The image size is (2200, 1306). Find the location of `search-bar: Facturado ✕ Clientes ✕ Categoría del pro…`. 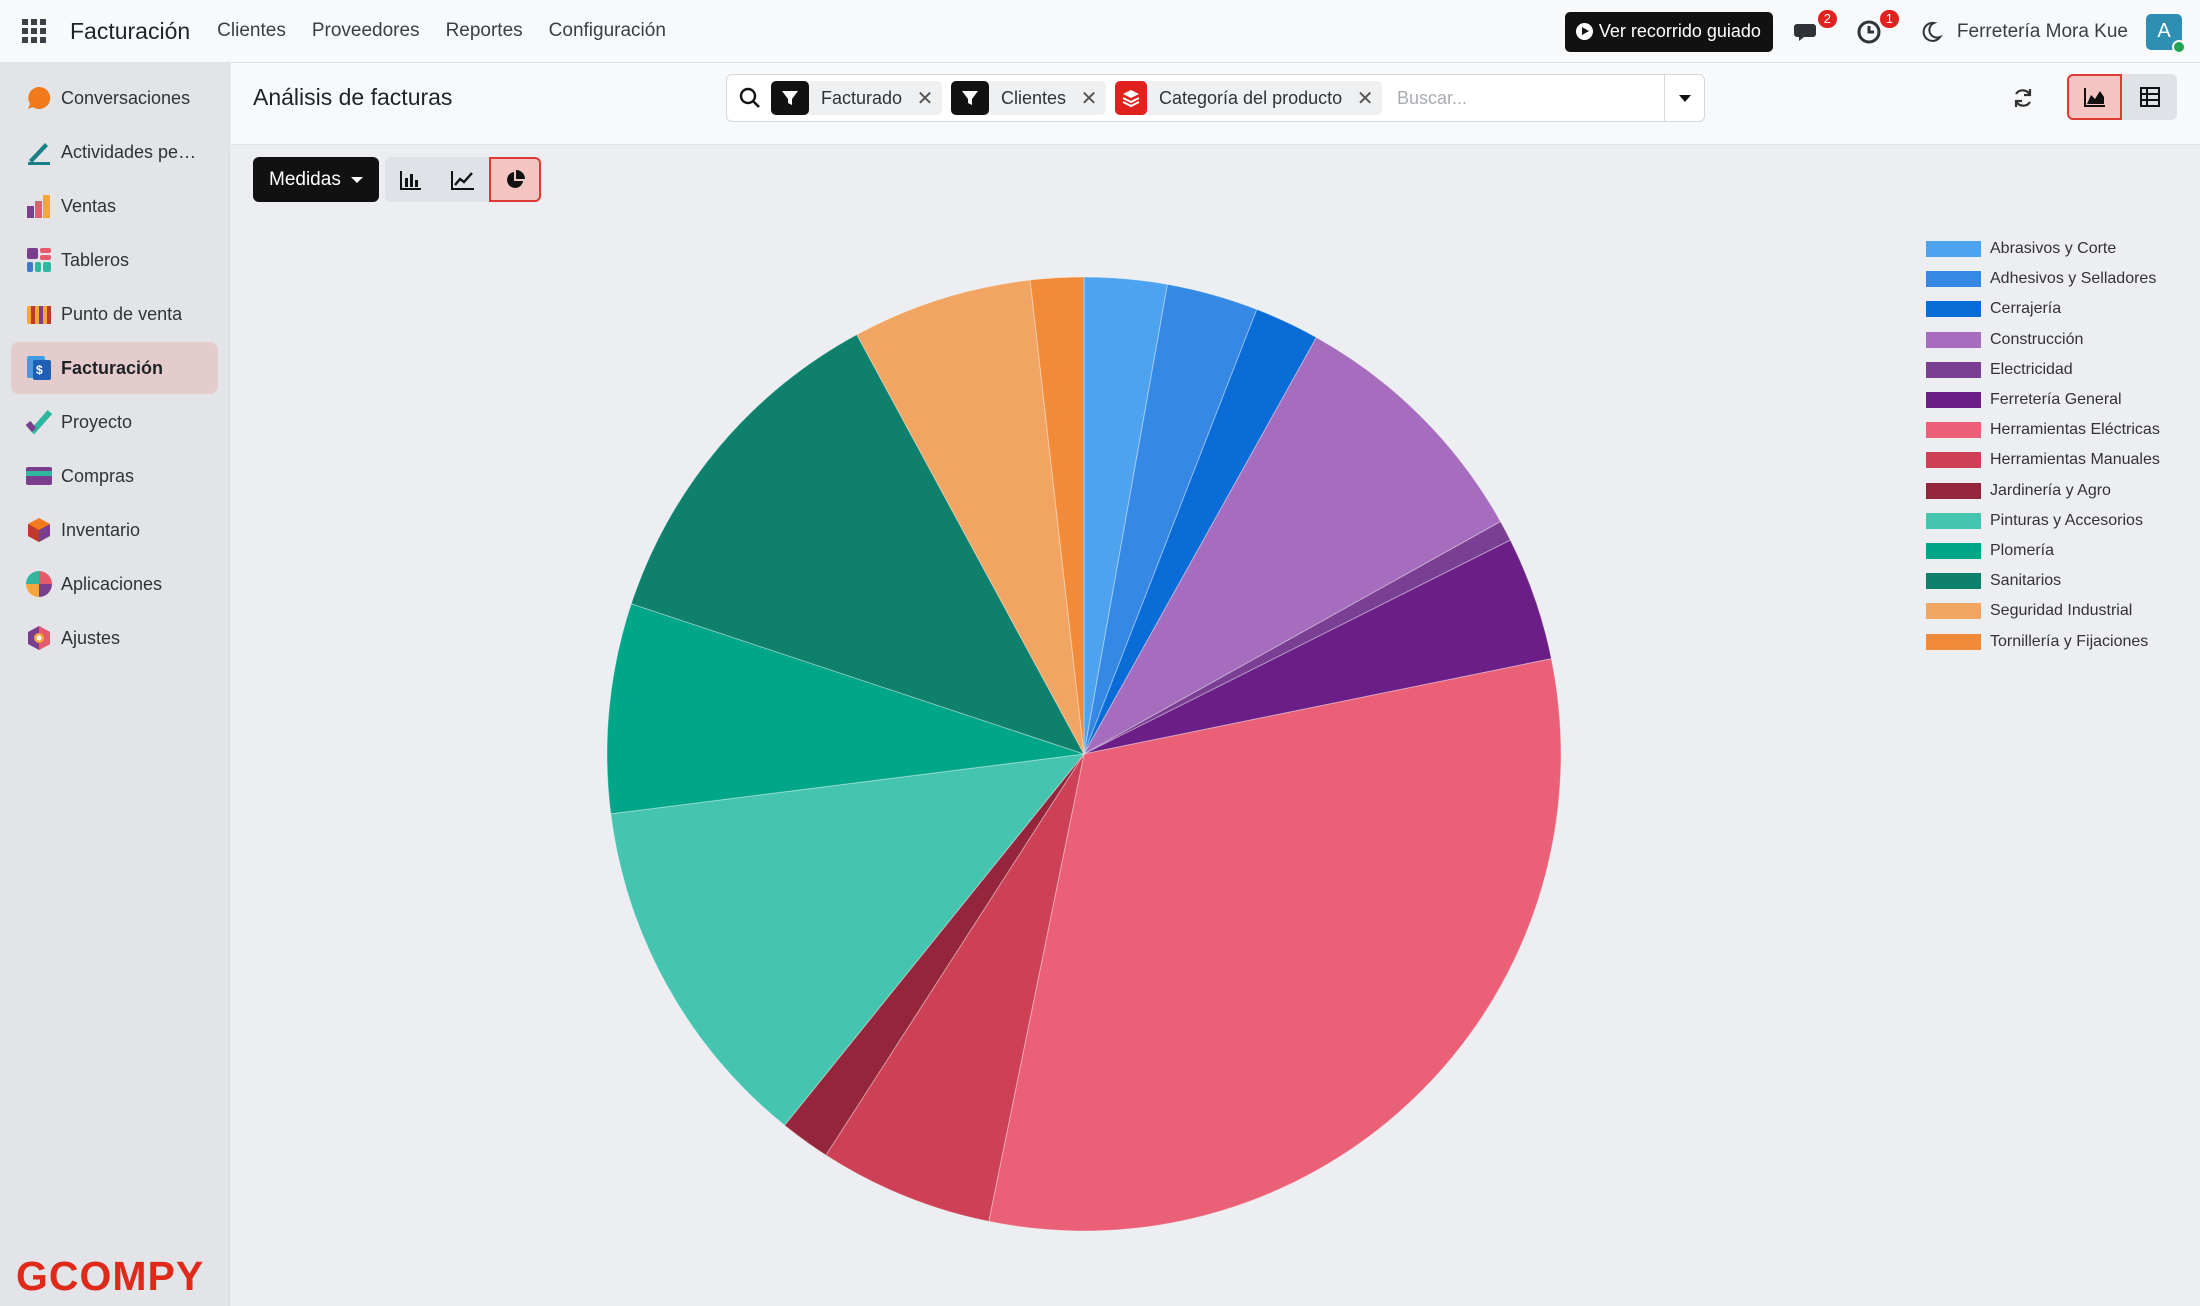

search-bar: Facturado ✕ Clientes ✕ Categoría del pro… is located at coordinates (1215, 98).